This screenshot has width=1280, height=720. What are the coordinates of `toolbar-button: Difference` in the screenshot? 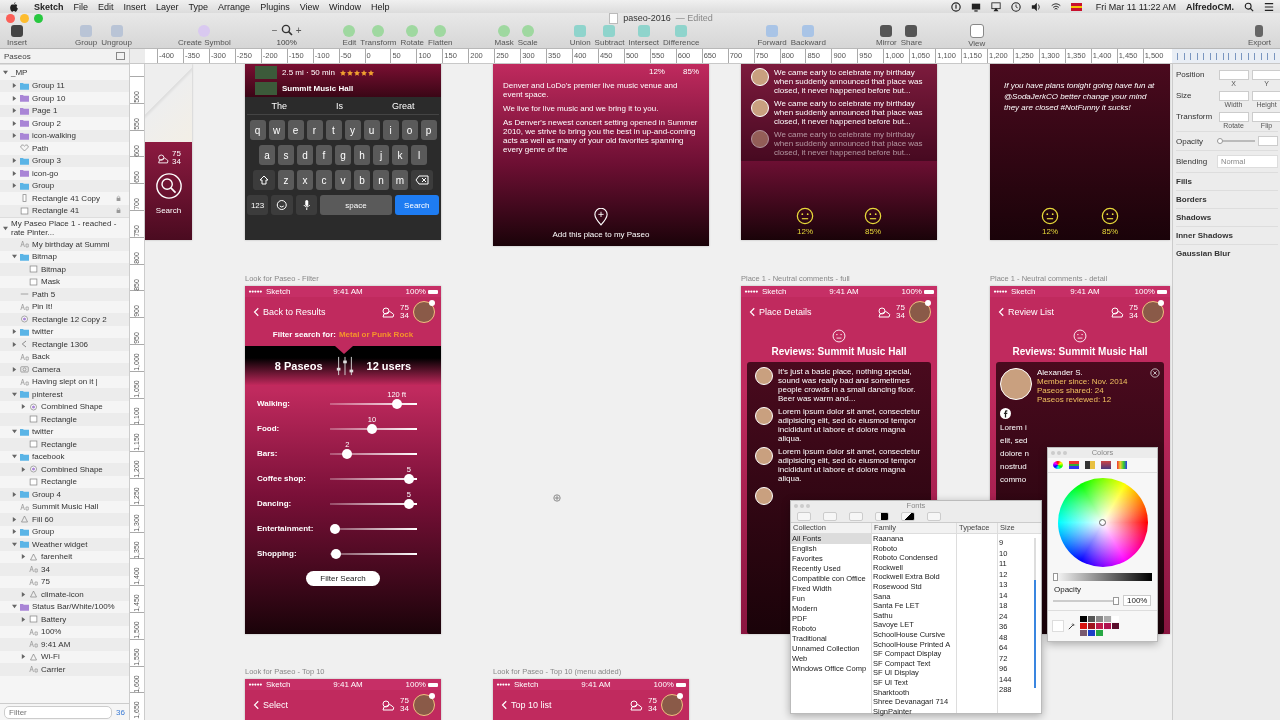 It's located at (681, 35).